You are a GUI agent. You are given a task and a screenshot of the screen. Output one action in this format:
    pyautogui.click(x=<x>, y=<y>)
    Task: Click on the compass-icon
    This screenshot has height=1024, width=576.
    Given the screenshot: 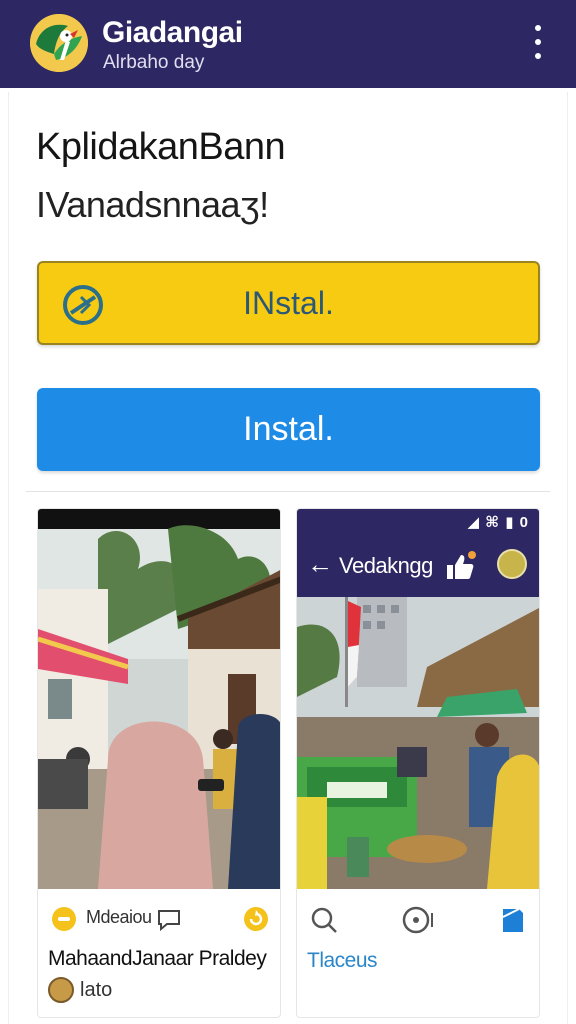 What is the action you would take?
    pyautogui.click(x=83, y=305)
    